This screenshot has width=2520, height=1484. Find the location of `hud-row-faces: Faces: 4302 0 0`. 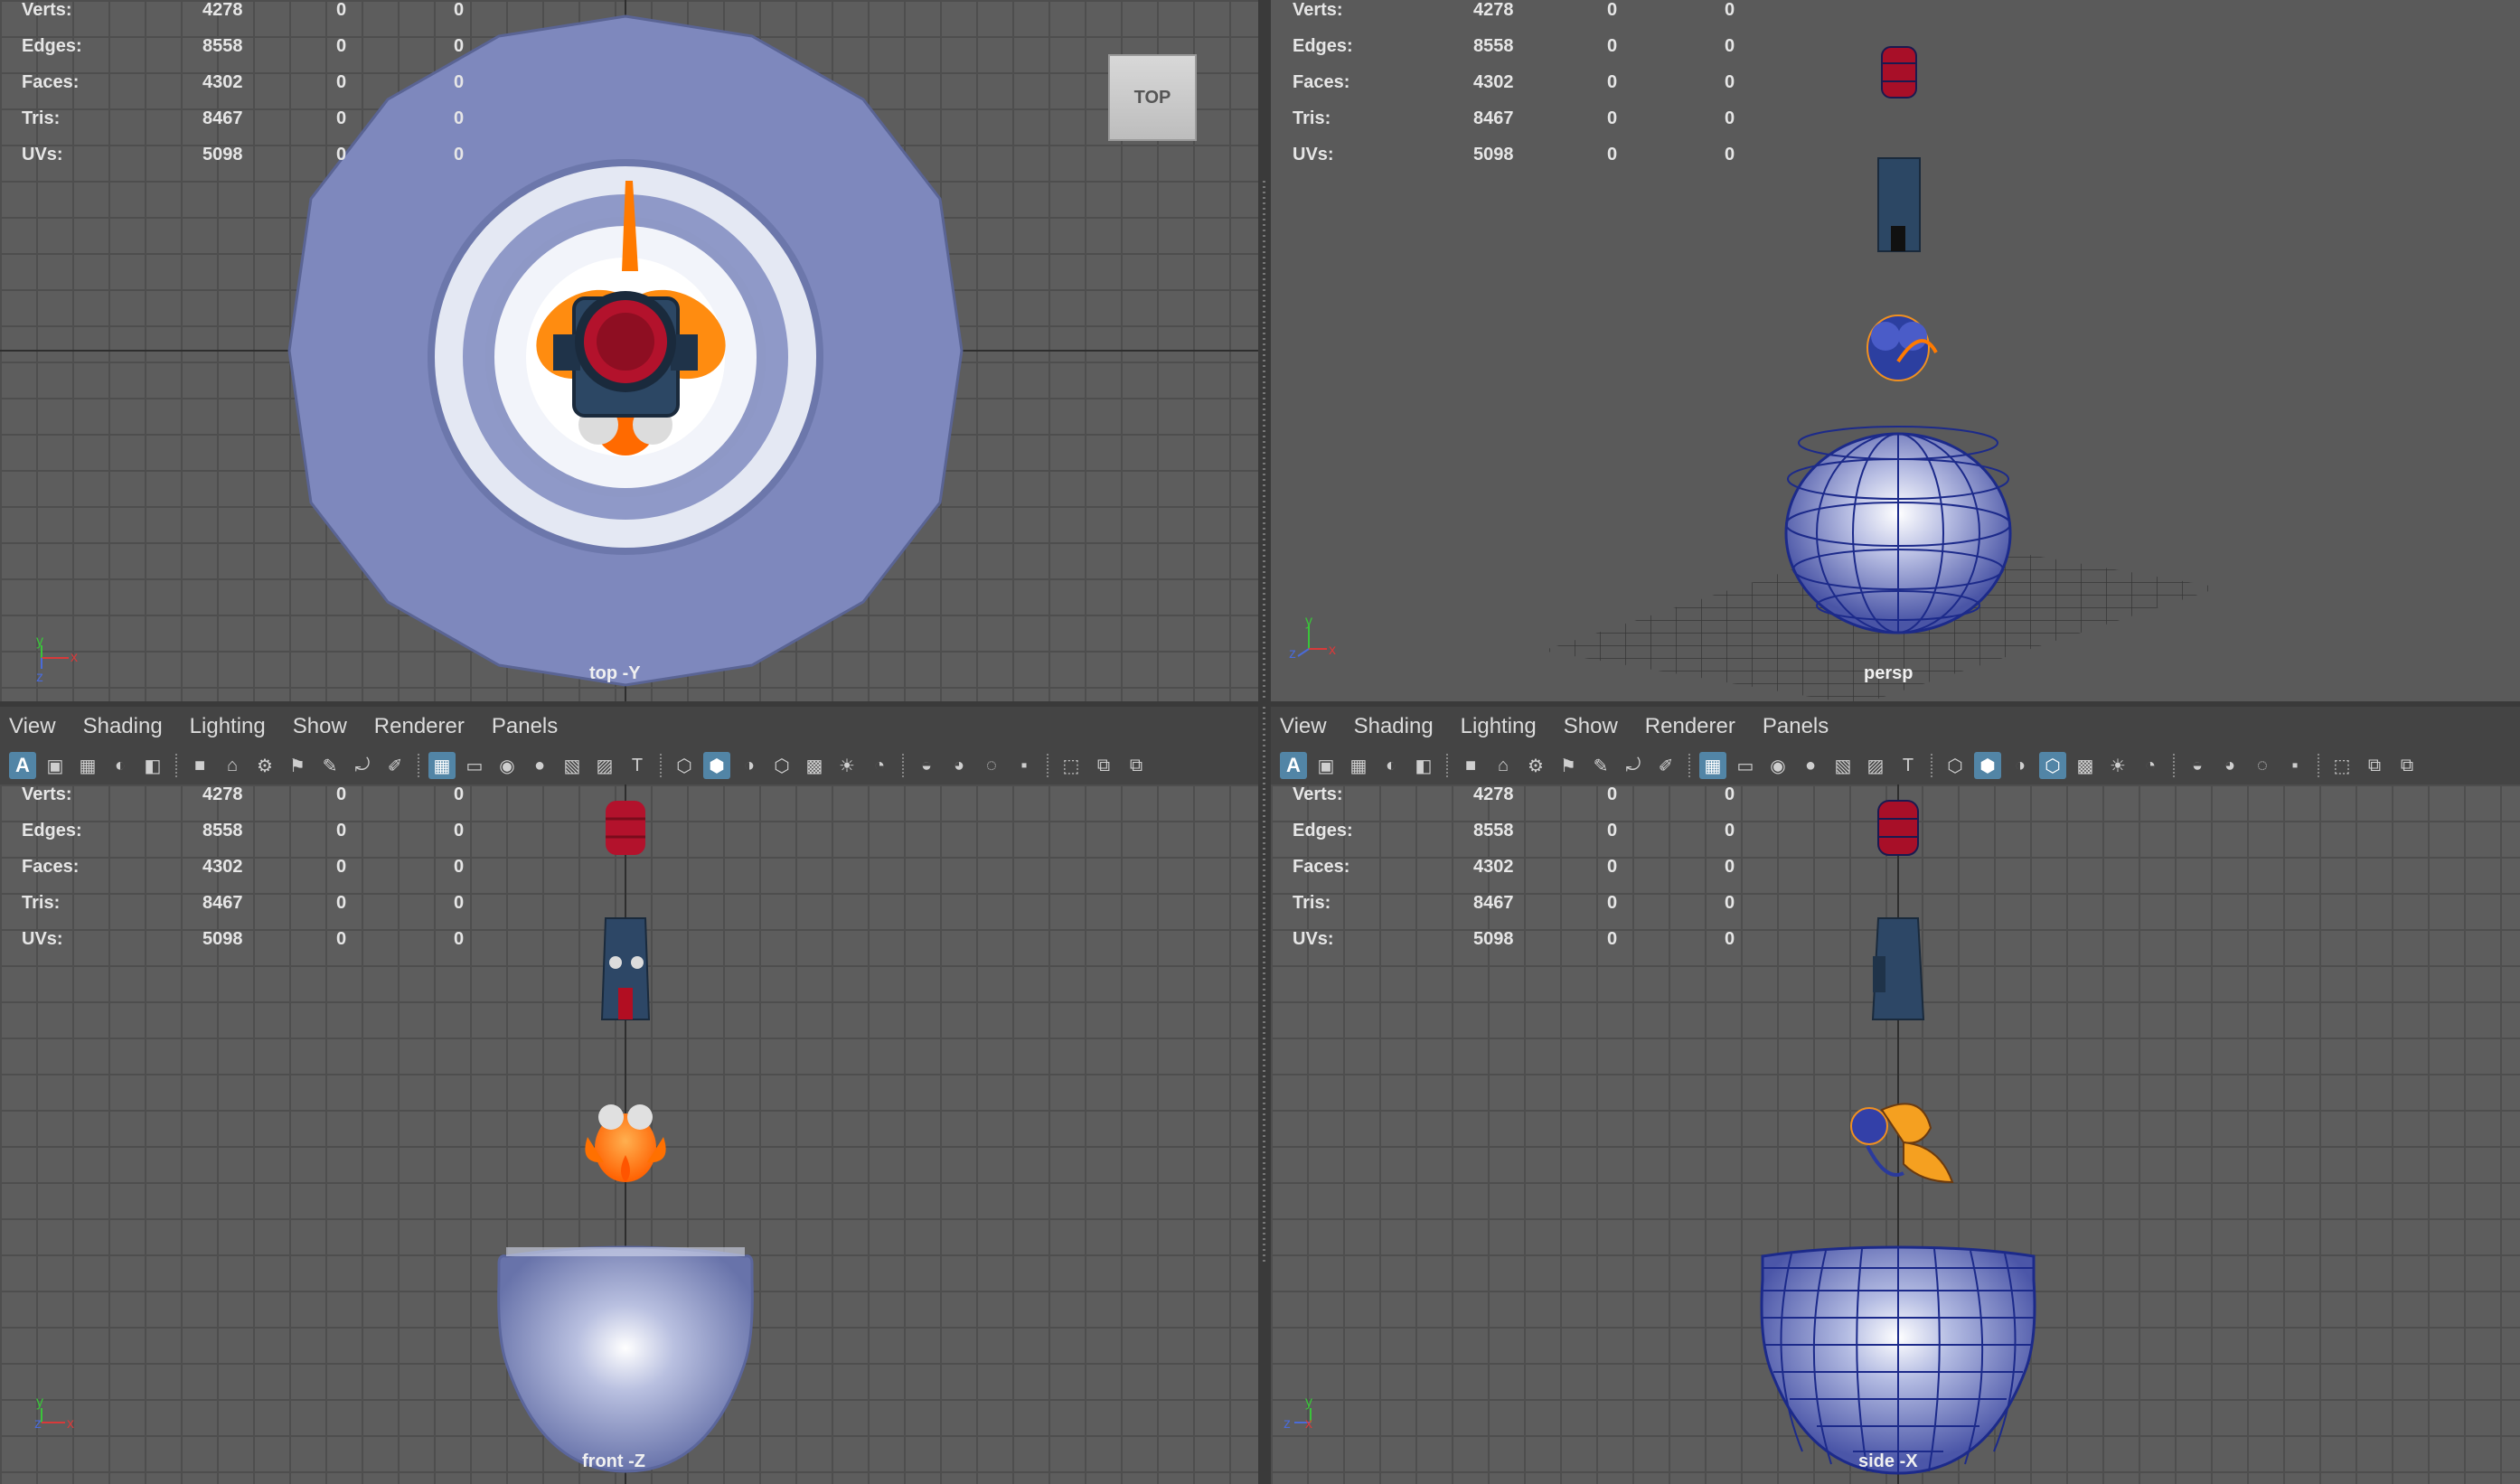

hud-row-faces: Faces: 4302 0 0 is located at coordinates (1528, 90).